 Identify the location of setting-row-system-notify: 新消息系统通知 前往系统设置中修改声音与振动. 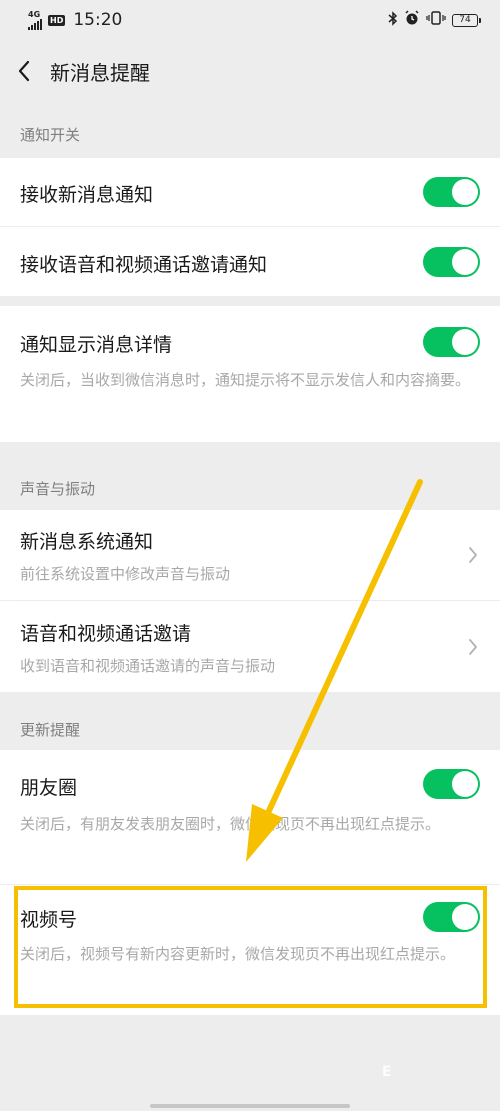
(250, 555).